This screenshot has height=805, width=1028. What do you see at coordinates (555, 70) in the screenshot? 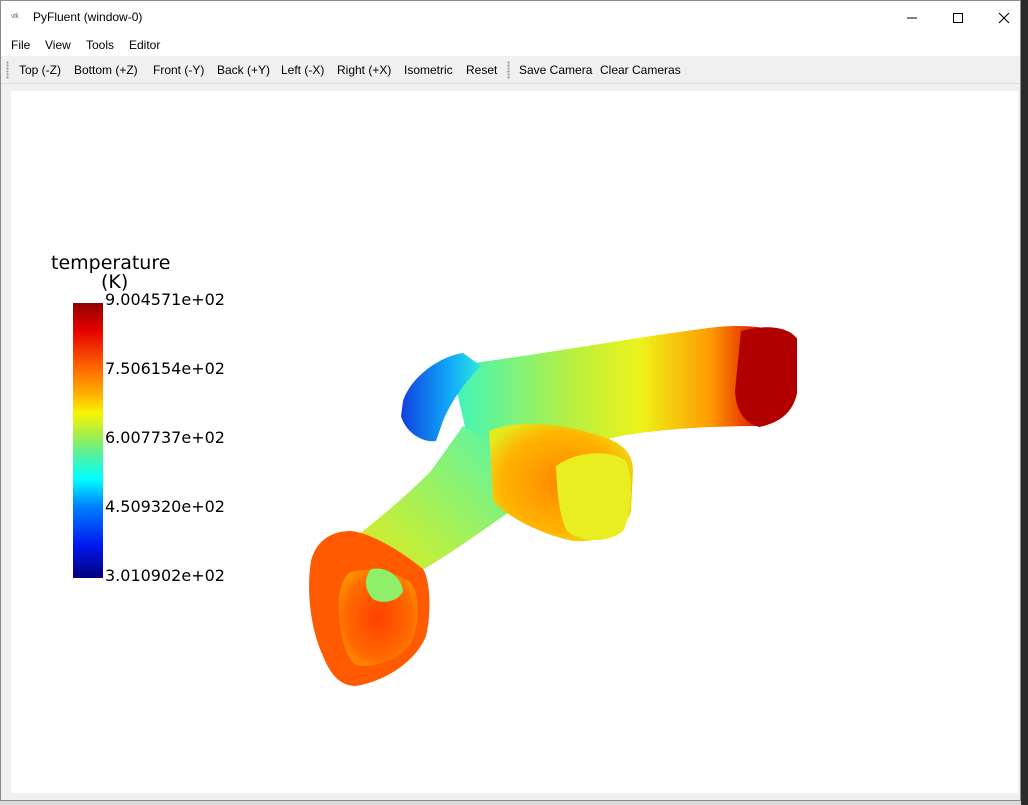
I see `save-camera-button: Save Camera` at bounding box center [555, 70].